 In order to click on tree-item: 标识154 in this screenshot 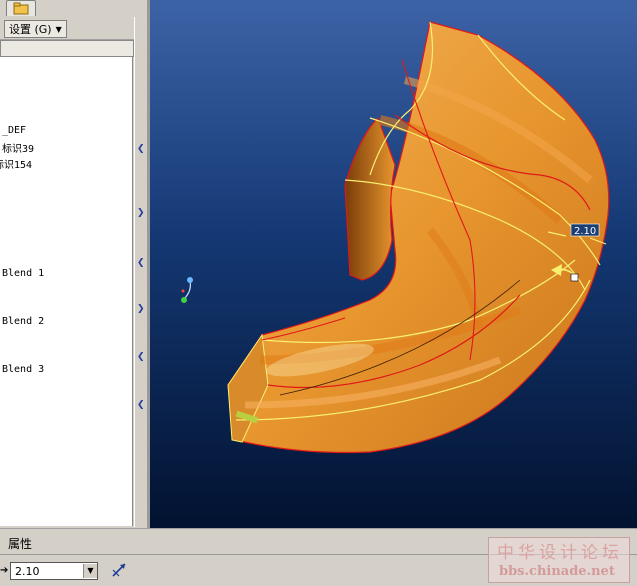, I will do `click(16, 163)`.